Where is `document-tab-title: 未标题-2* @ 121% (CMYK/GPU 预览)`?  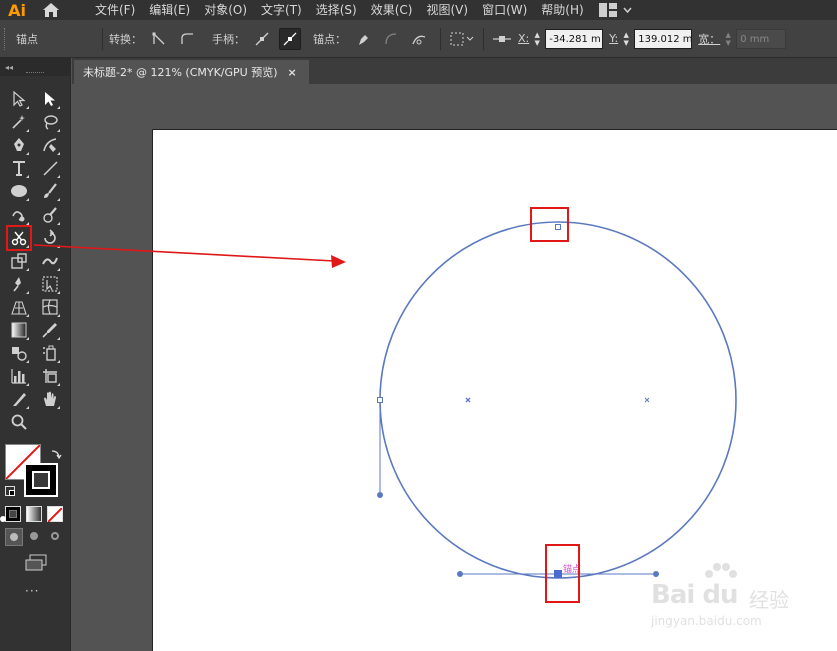 document-tab-title: 未标题-2* @ 121% (CMYK/GPU 预览) is located at coordinates (180, 72).